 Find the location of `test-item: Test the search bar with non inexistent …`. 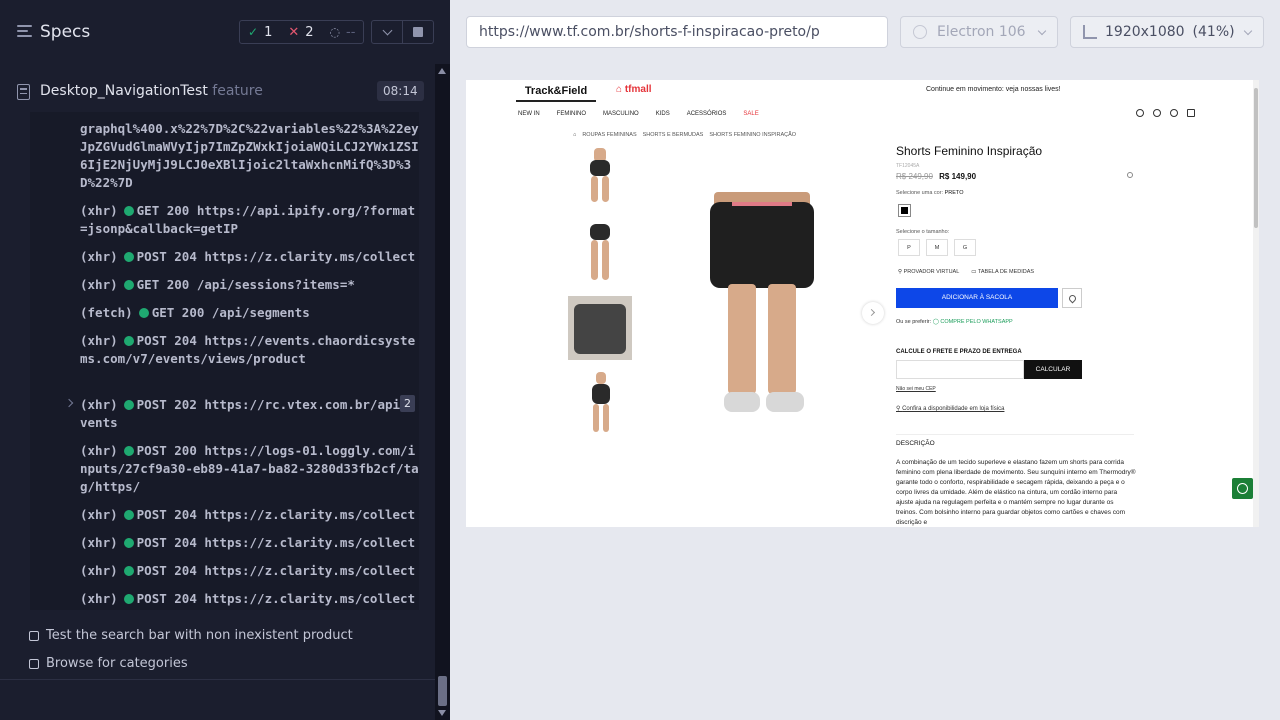

test-item: Test the search bar with non inexistent … is located at coordinates (191, 635).